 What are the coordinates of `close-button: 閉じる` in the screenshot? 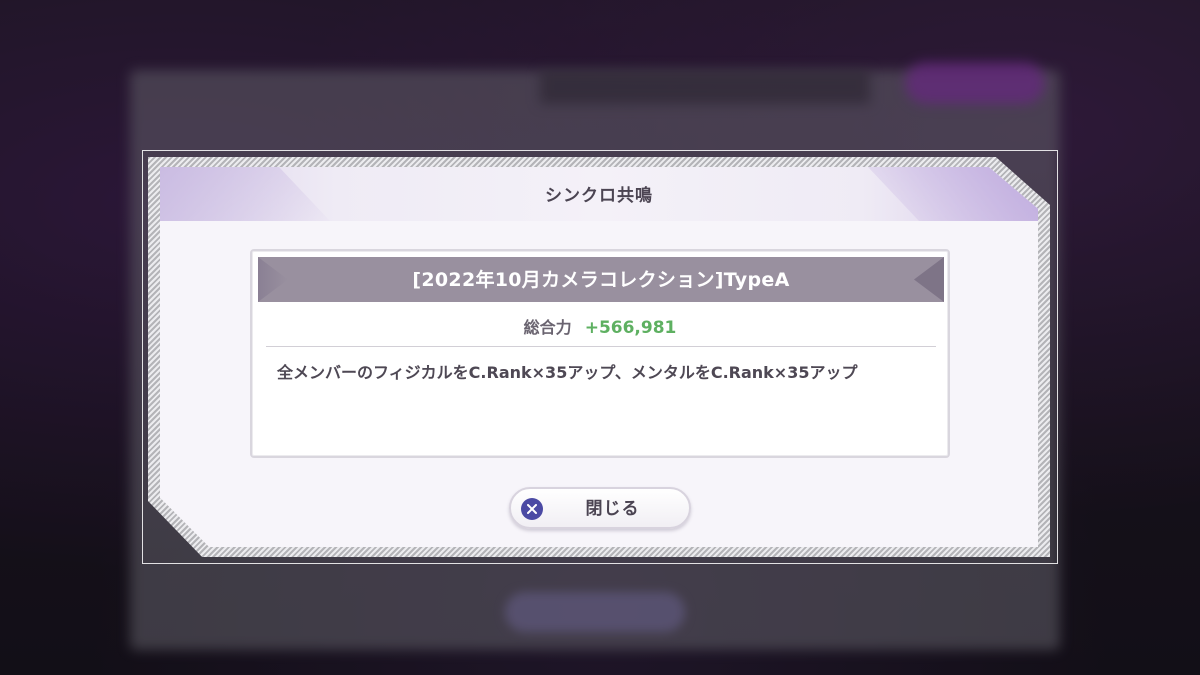 It's located at (600, 508).